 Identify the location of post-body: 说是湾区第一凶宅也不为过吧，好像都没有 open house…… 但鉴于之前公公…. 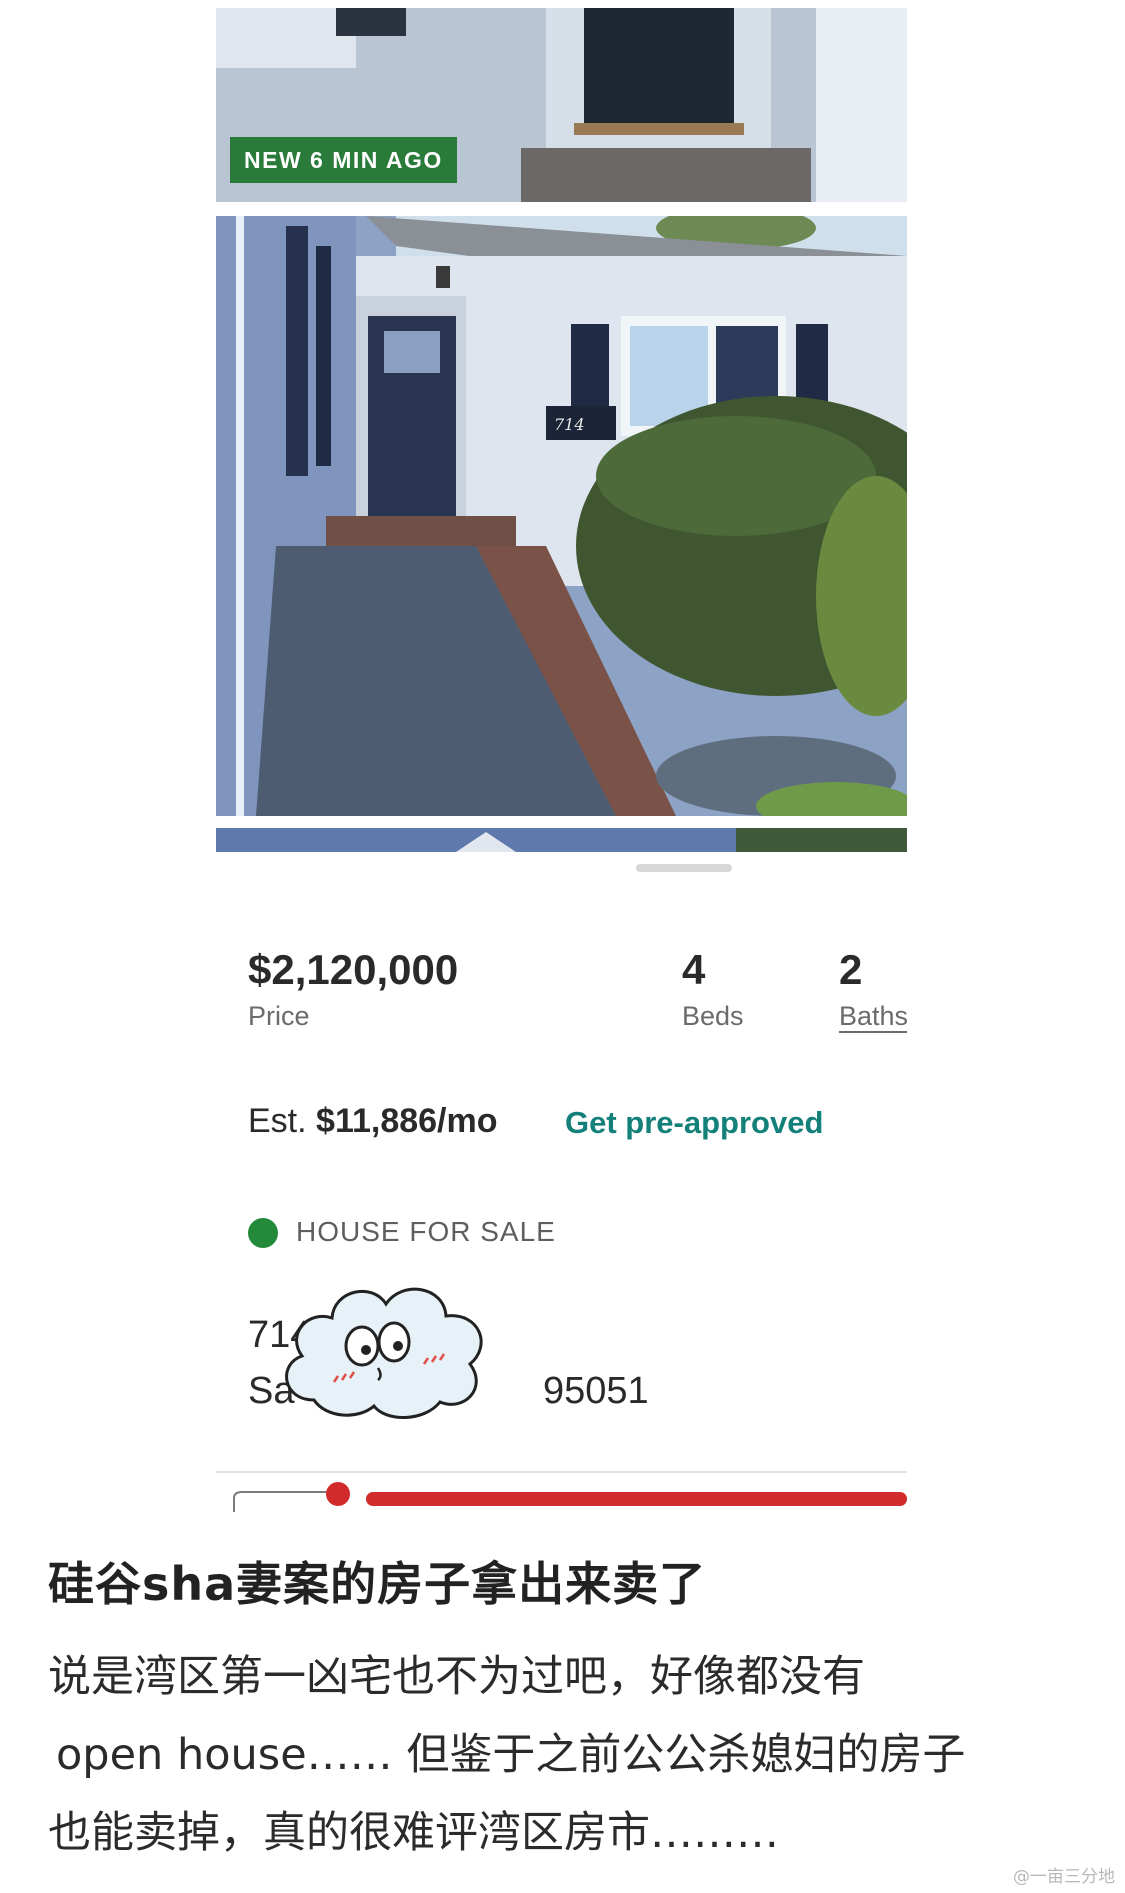
(553, 1755).